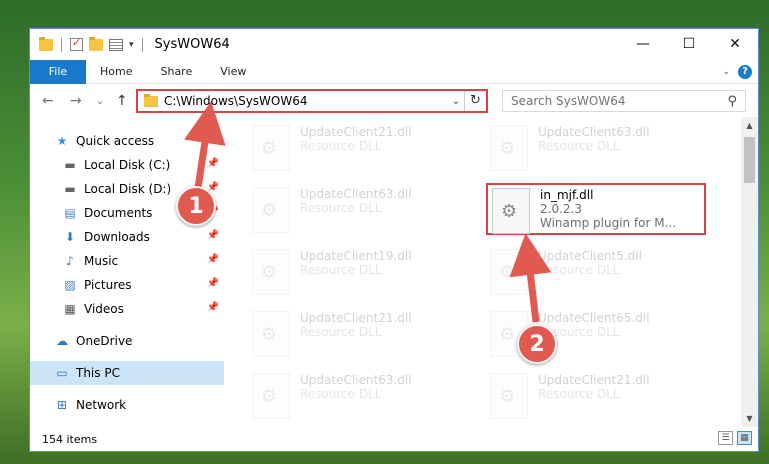 The image size is (769, 464). What do you see at coordinates (643, 43) in the screenshot?
I see `minimize-button: —` at bounding box center [643, 43].